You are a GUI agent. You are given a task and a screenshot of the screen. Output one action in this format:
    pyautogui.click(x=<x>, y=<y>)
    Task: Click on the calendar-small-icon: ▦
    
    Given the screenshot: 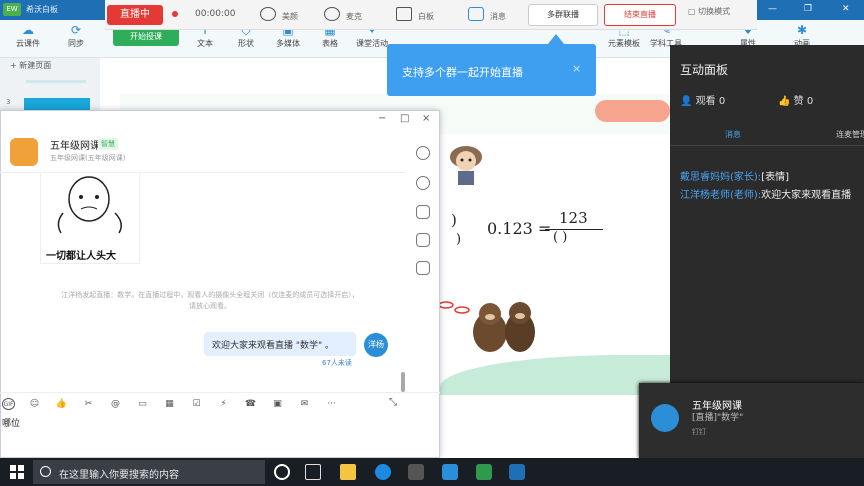 What is the action you would take?
    pyautogui.click(x=169, y=404)
    